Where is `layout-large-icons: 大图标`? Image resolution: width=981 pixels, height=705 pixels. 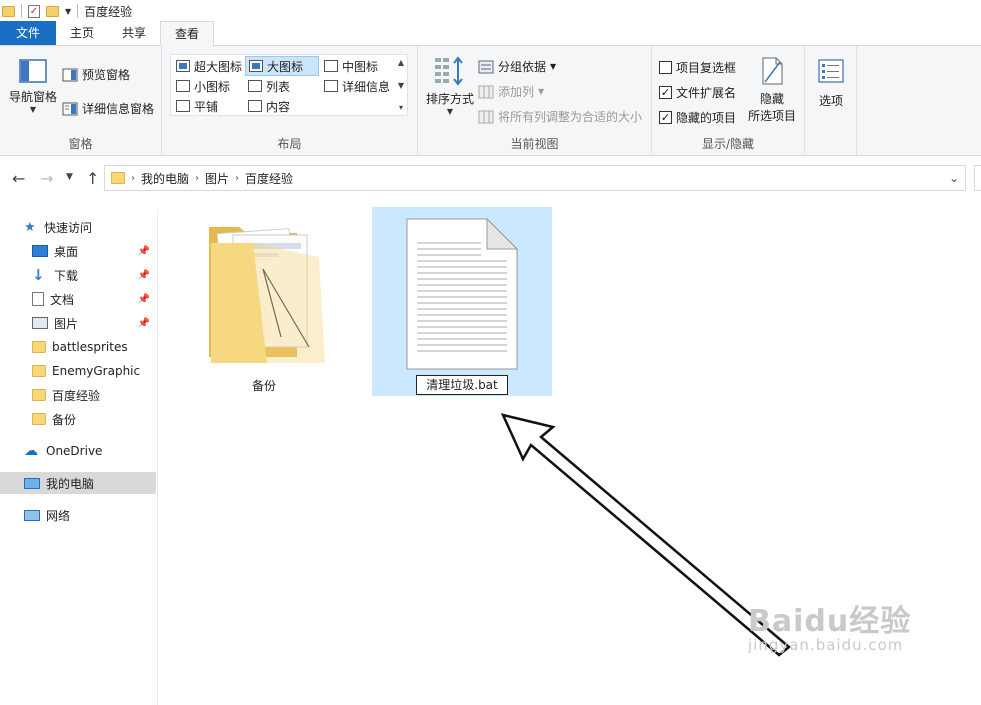 layout-large-icons: 大图标 is located at coordinates (282, 66).